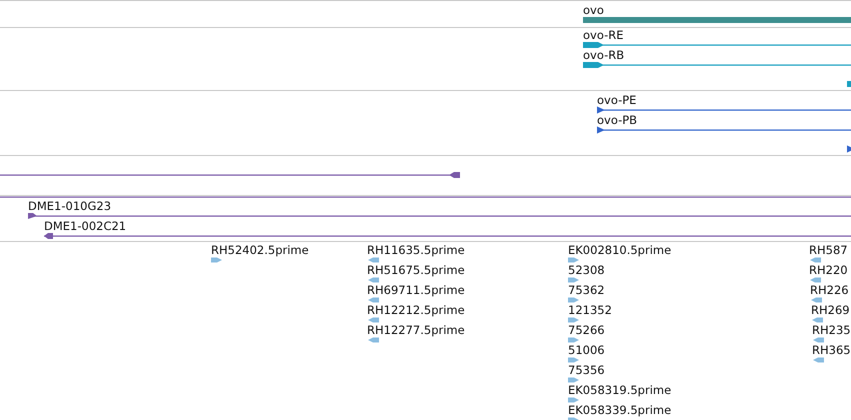 This screenshot has width=851, height=420. What do you see at coordinates (831, 350) in the screenshot?
I see `feature-label: RH365` at bounding box center [831, 350].